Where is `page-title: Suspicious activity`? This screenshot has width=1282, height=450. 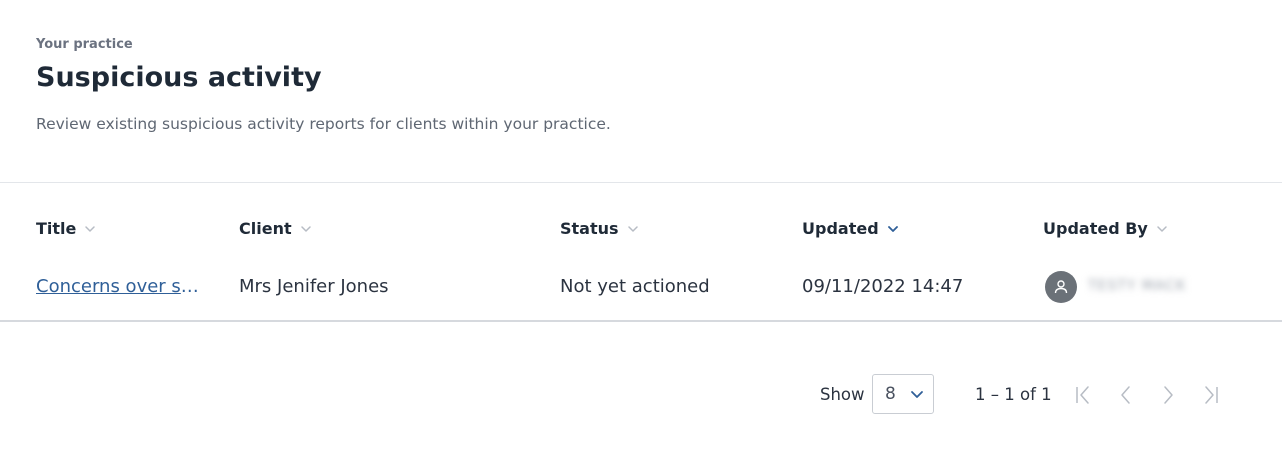 page-title: Suspicious activity is located at coordinates (179, 77).